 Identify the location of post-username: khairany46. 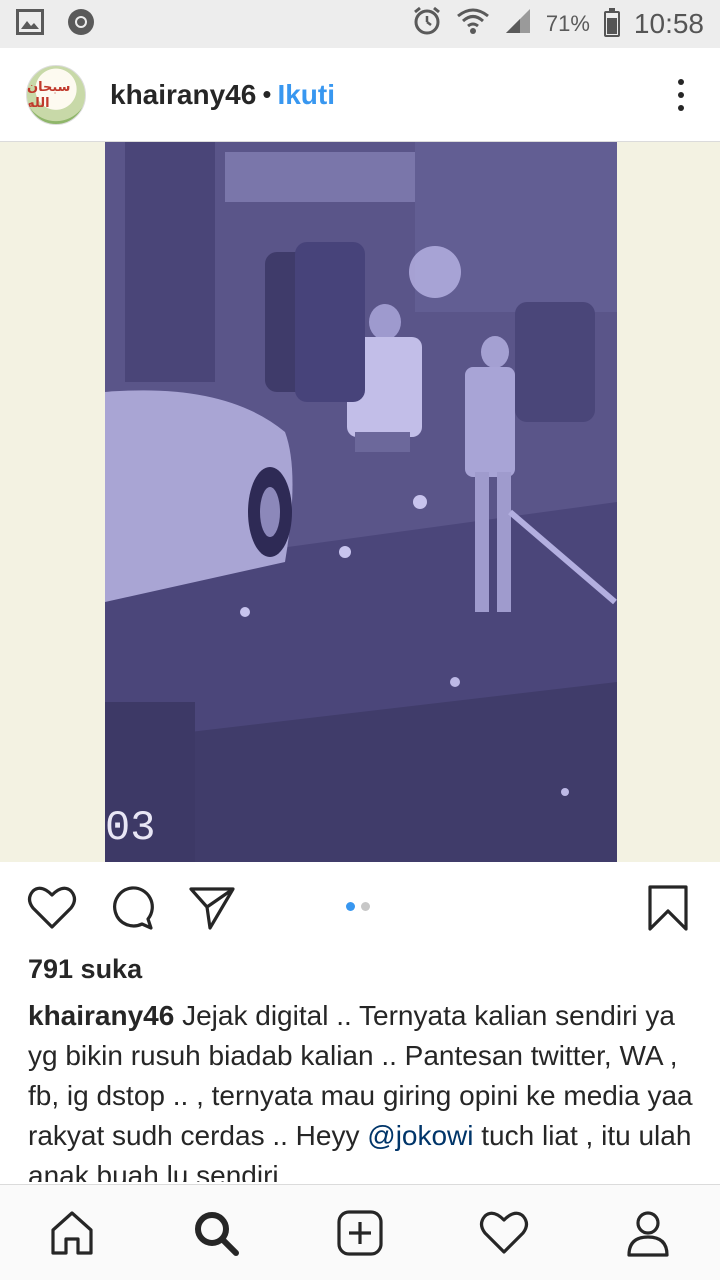
(183, 95).